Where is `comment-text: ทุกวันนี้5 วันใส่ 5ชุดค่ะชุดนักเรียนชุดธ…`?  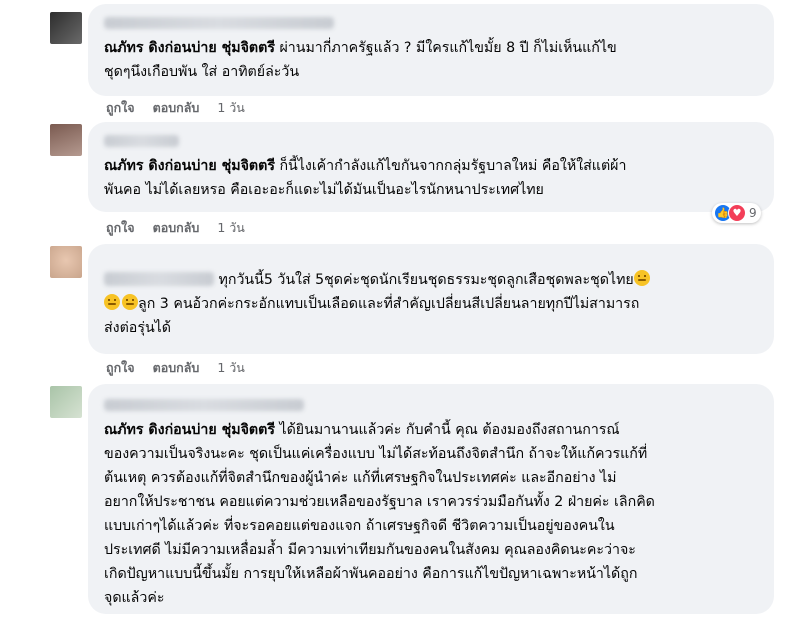
comment-text: ทุกวันนี้5 วันใส่ 5ชุดค่ะชุดนักเรียนชุดธ… is located at coordinates (433, 296).